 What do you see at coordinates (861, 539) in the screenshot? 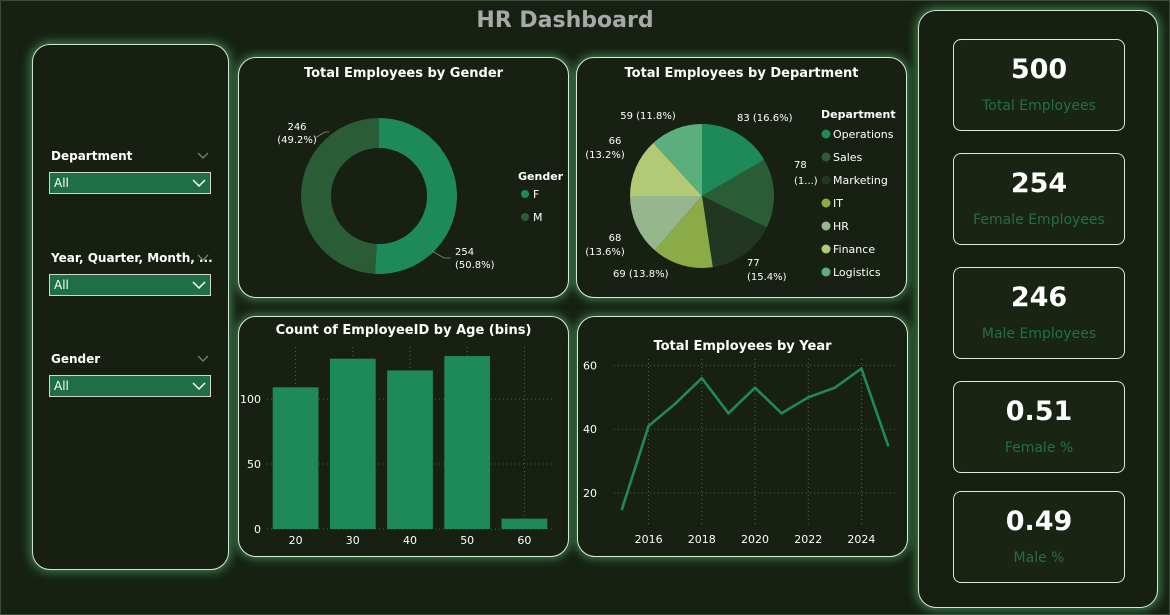
I see `x-tick-label: 2024` at bounding box center [861, 539].